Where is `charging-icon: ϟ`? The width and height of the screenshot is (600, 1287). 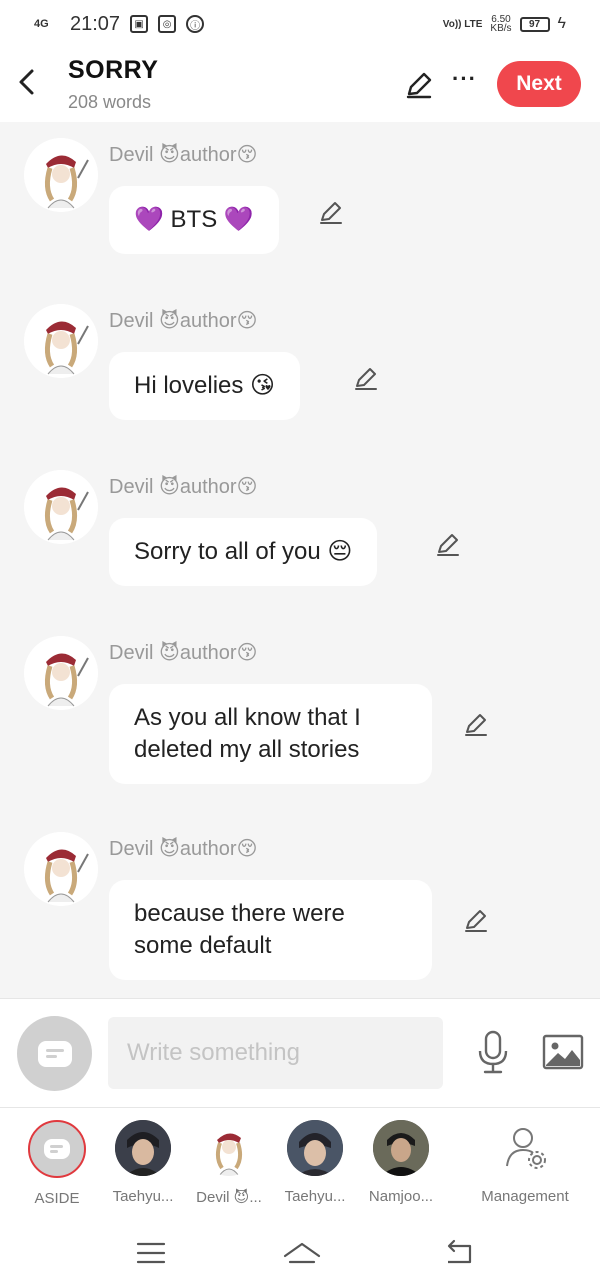
charging-icon: ϟ is located at coordinates (561, 23).